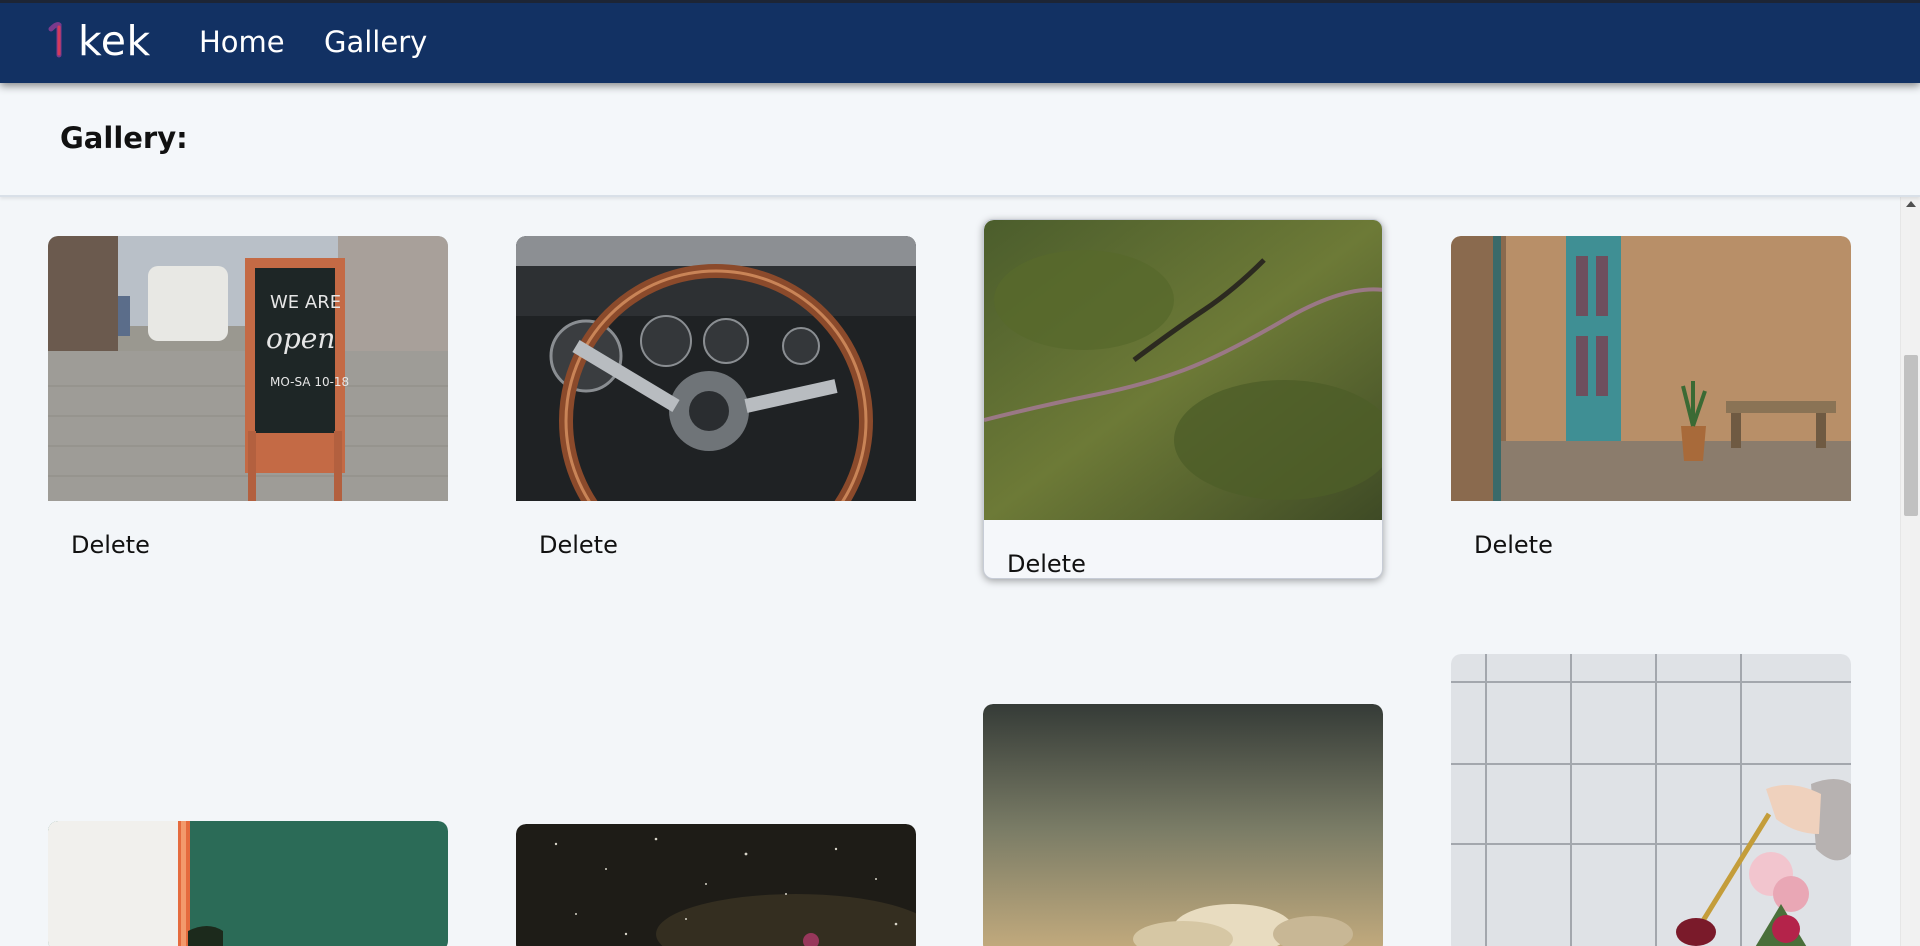  What do you see at coordinates (305, 302) in the screenshot?
I see `svg-text: WE ARE` at bounding box center [305, 302].